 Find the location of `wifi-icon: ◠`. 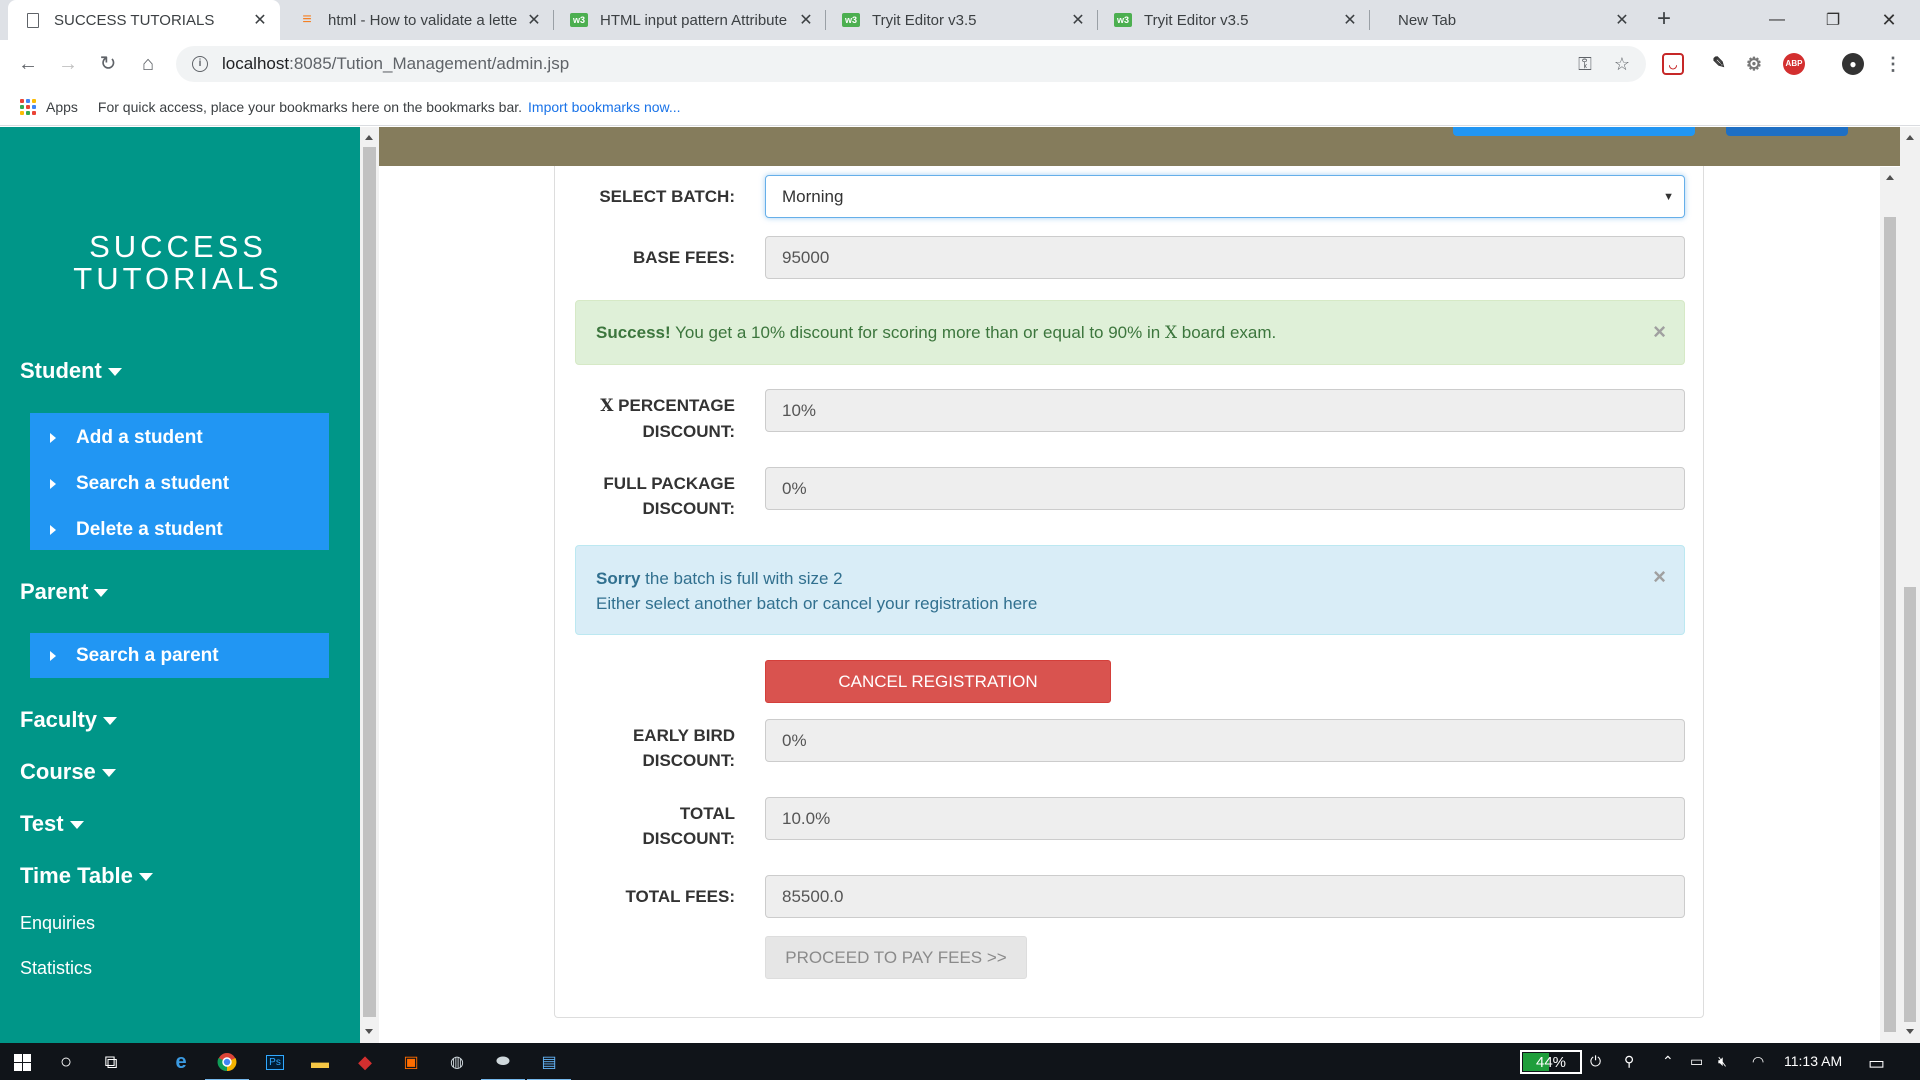

wifi-icon: ◠ is located at coordinates (1758, 1061).